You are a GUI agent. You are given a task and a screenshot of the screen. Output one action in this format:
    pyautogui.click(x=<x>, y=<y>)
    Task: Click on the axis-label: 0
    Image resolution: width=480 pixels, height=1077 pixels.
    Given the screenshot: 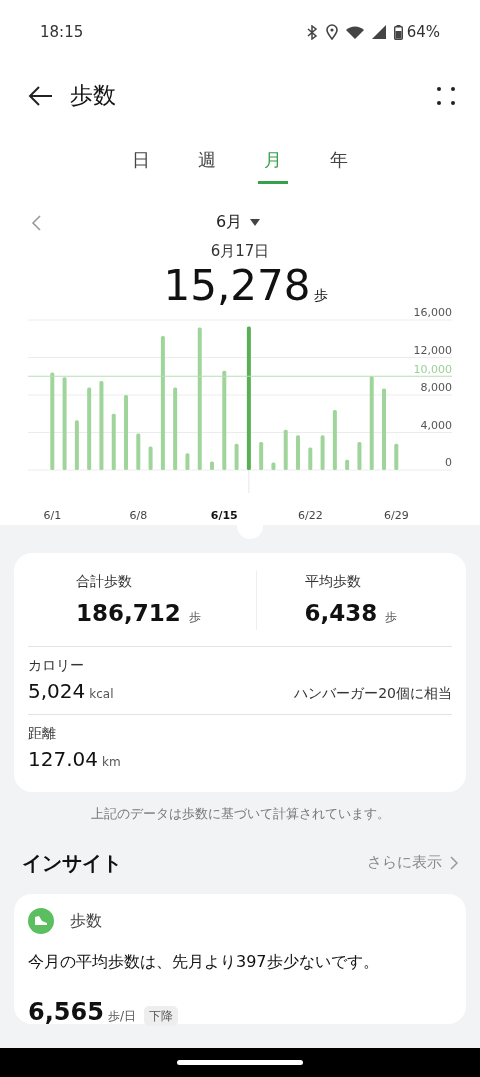 What is the action you would take?
    pyautogui.click(x=448, y=462)
    